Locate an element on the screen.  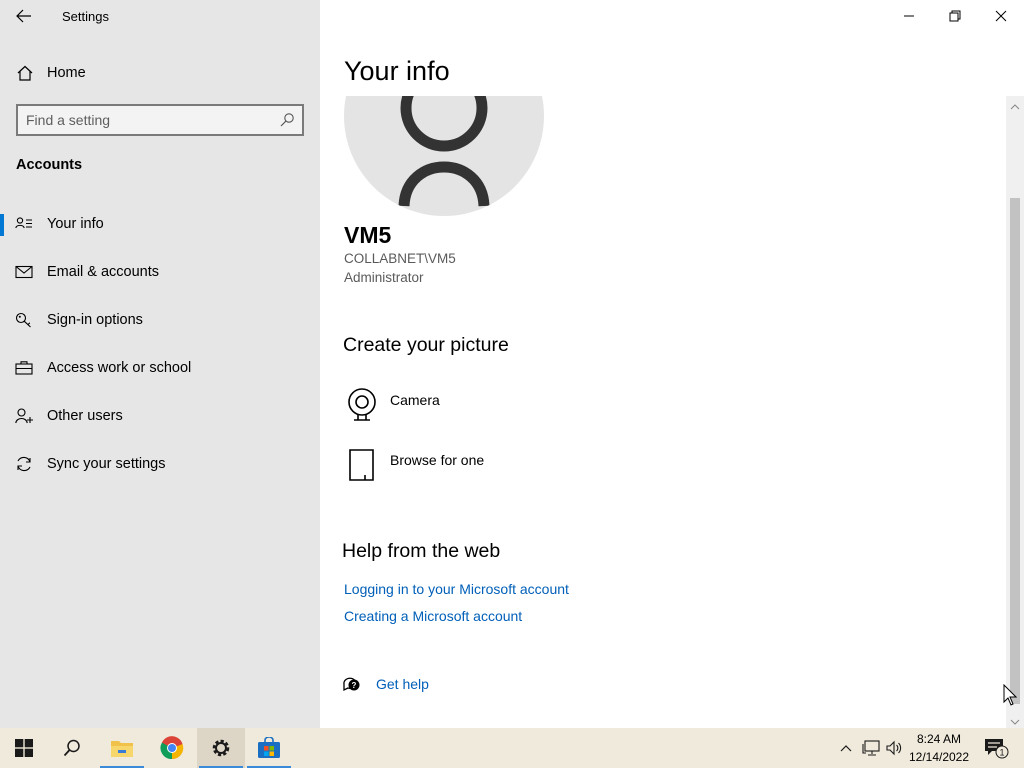
browse-option: Browse for one is located at coordinates (494, 466).